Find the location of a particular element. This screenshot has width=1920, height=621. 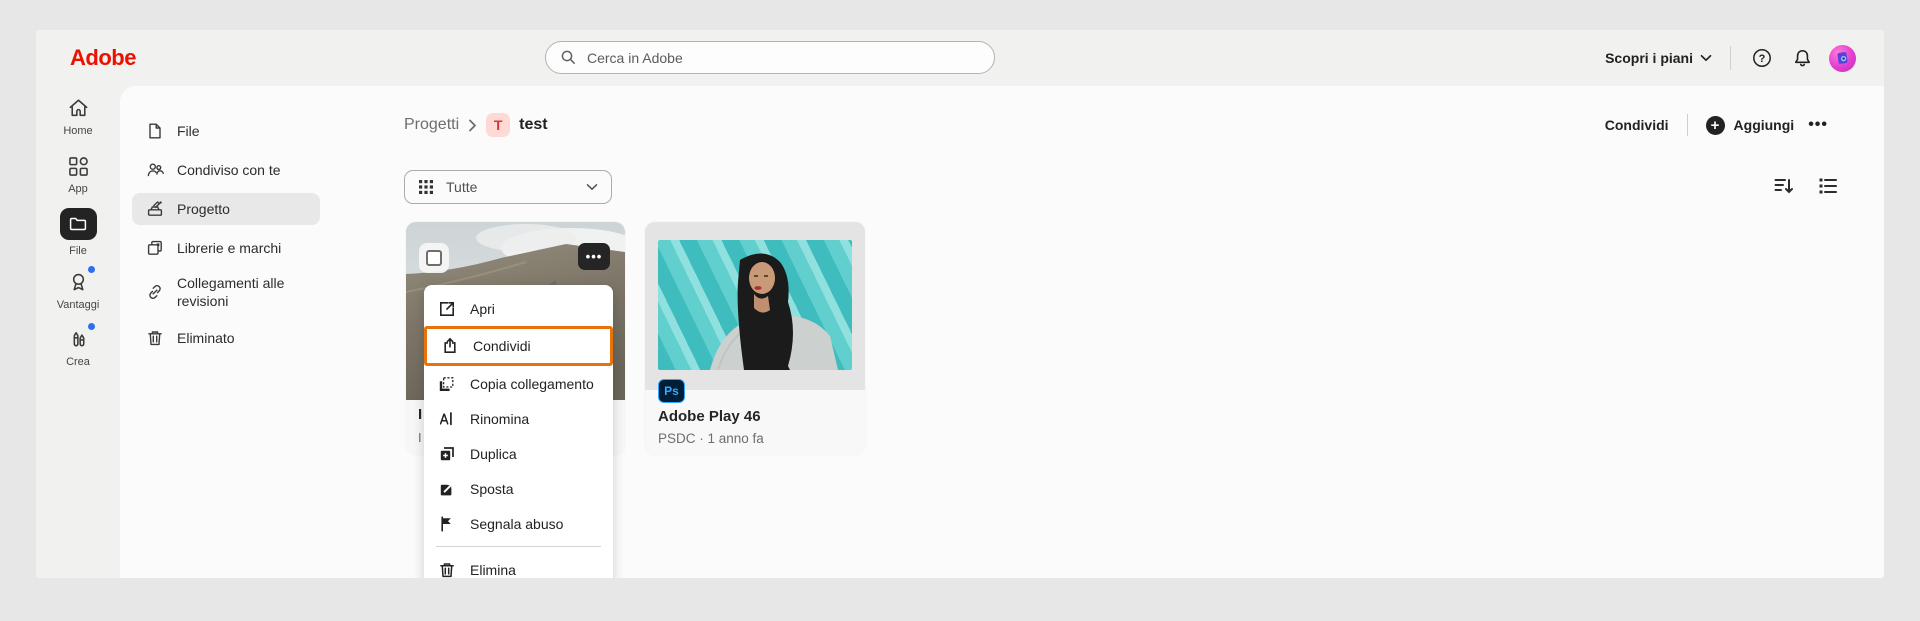

rail-item-vantaggi: Vantaggi is located at coordinates (78, 288).